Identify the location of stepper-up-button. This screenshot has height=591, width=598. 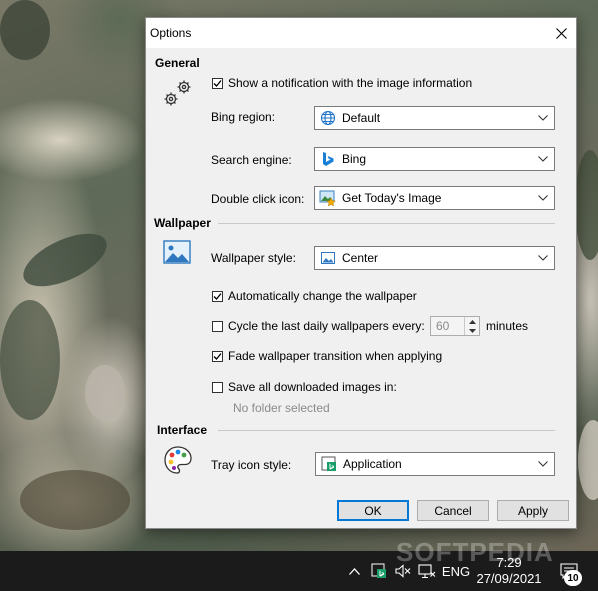
(472, 321).